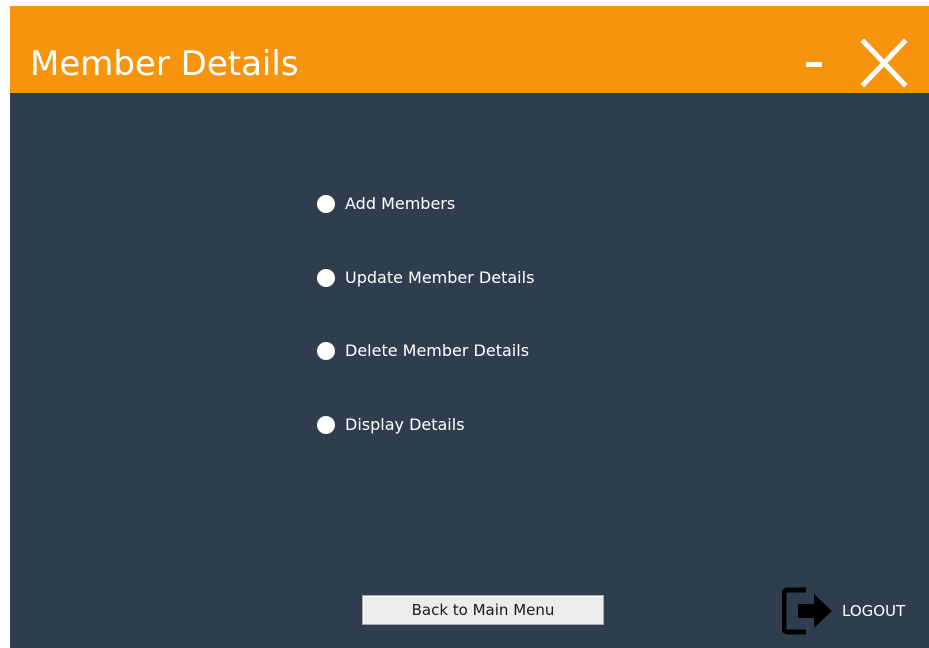  I want to click on option-label: Delete Member Details, so click(437, 350).